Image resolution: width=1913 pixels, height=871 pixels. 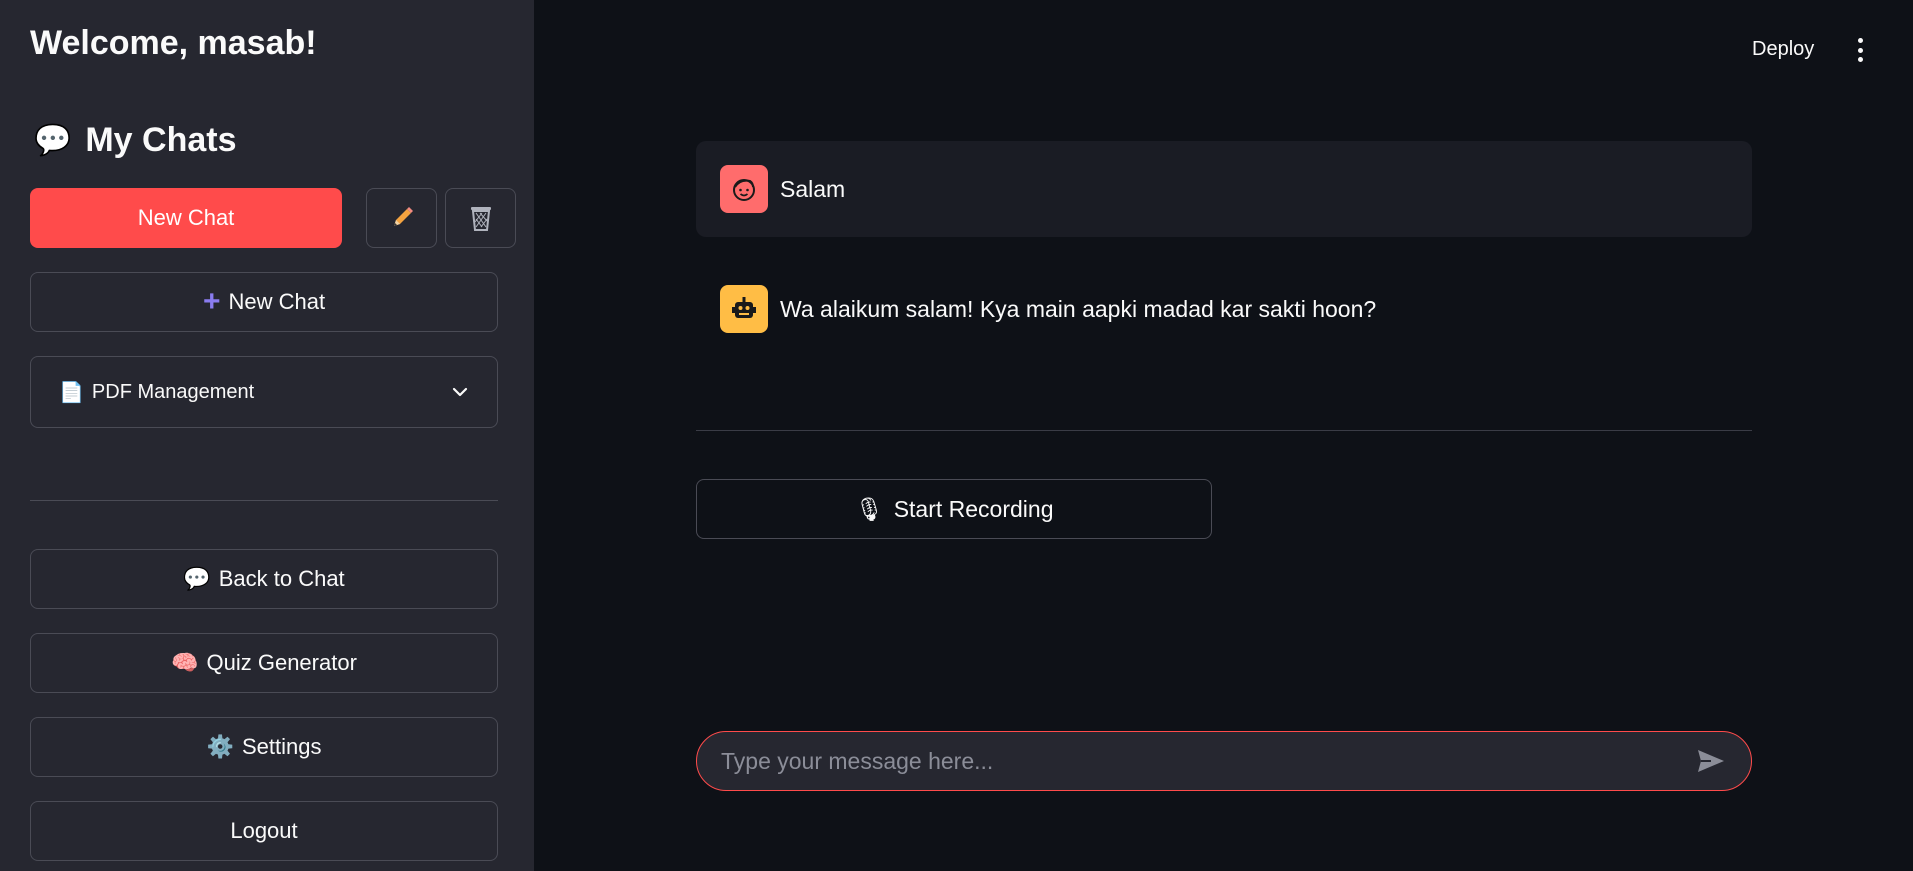 I want to click on delete-chat-button, so click(x=480, y=218).